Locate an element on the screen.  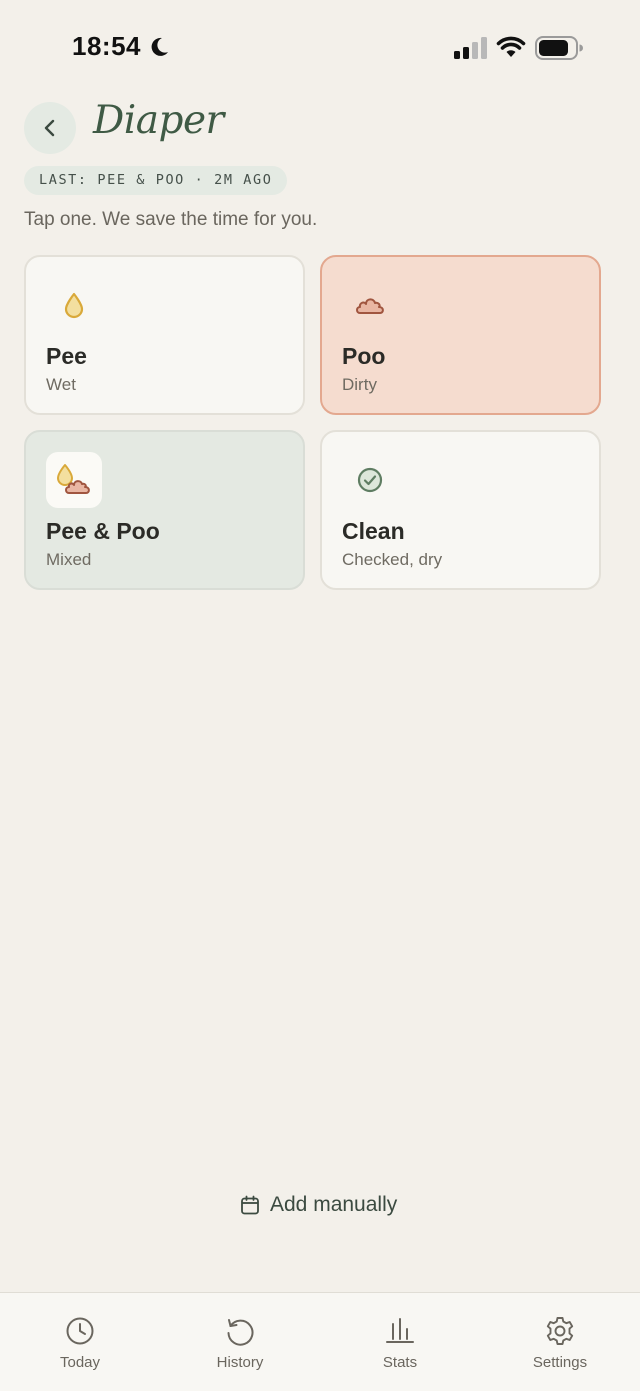
option-subtitle: Mixed is located at coordinates (69, 559).